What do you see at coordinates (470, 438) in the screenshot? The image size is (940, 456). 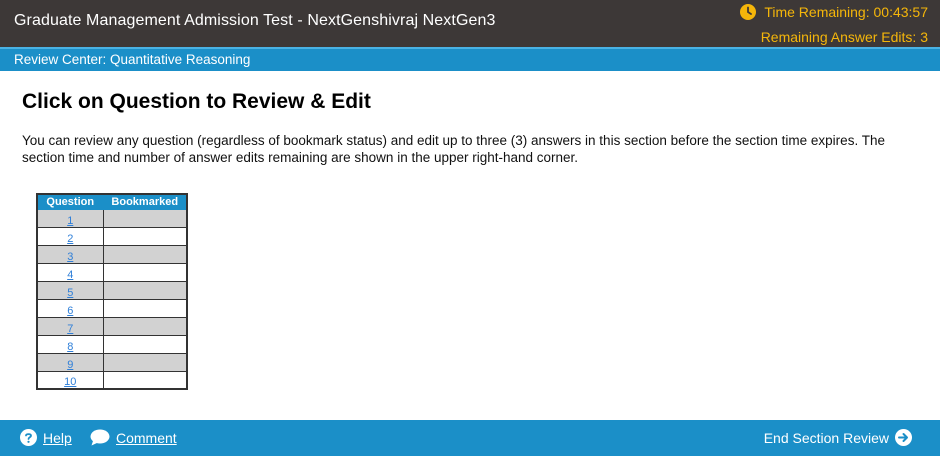 I see `footer-bar: Help Comment End Section Review` at bounding box center [470, 438].